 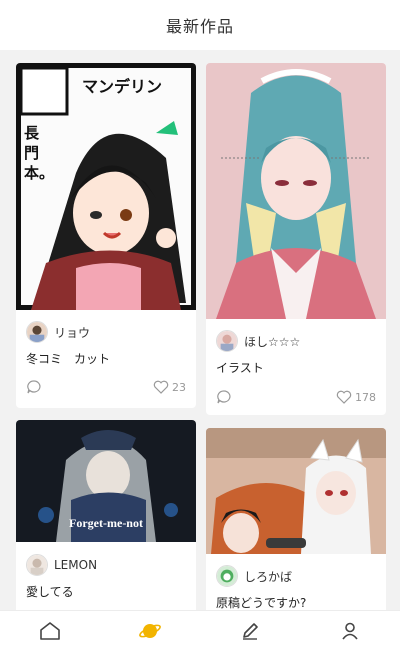 I want to click on profile-icon, so click(x=350, y=631).